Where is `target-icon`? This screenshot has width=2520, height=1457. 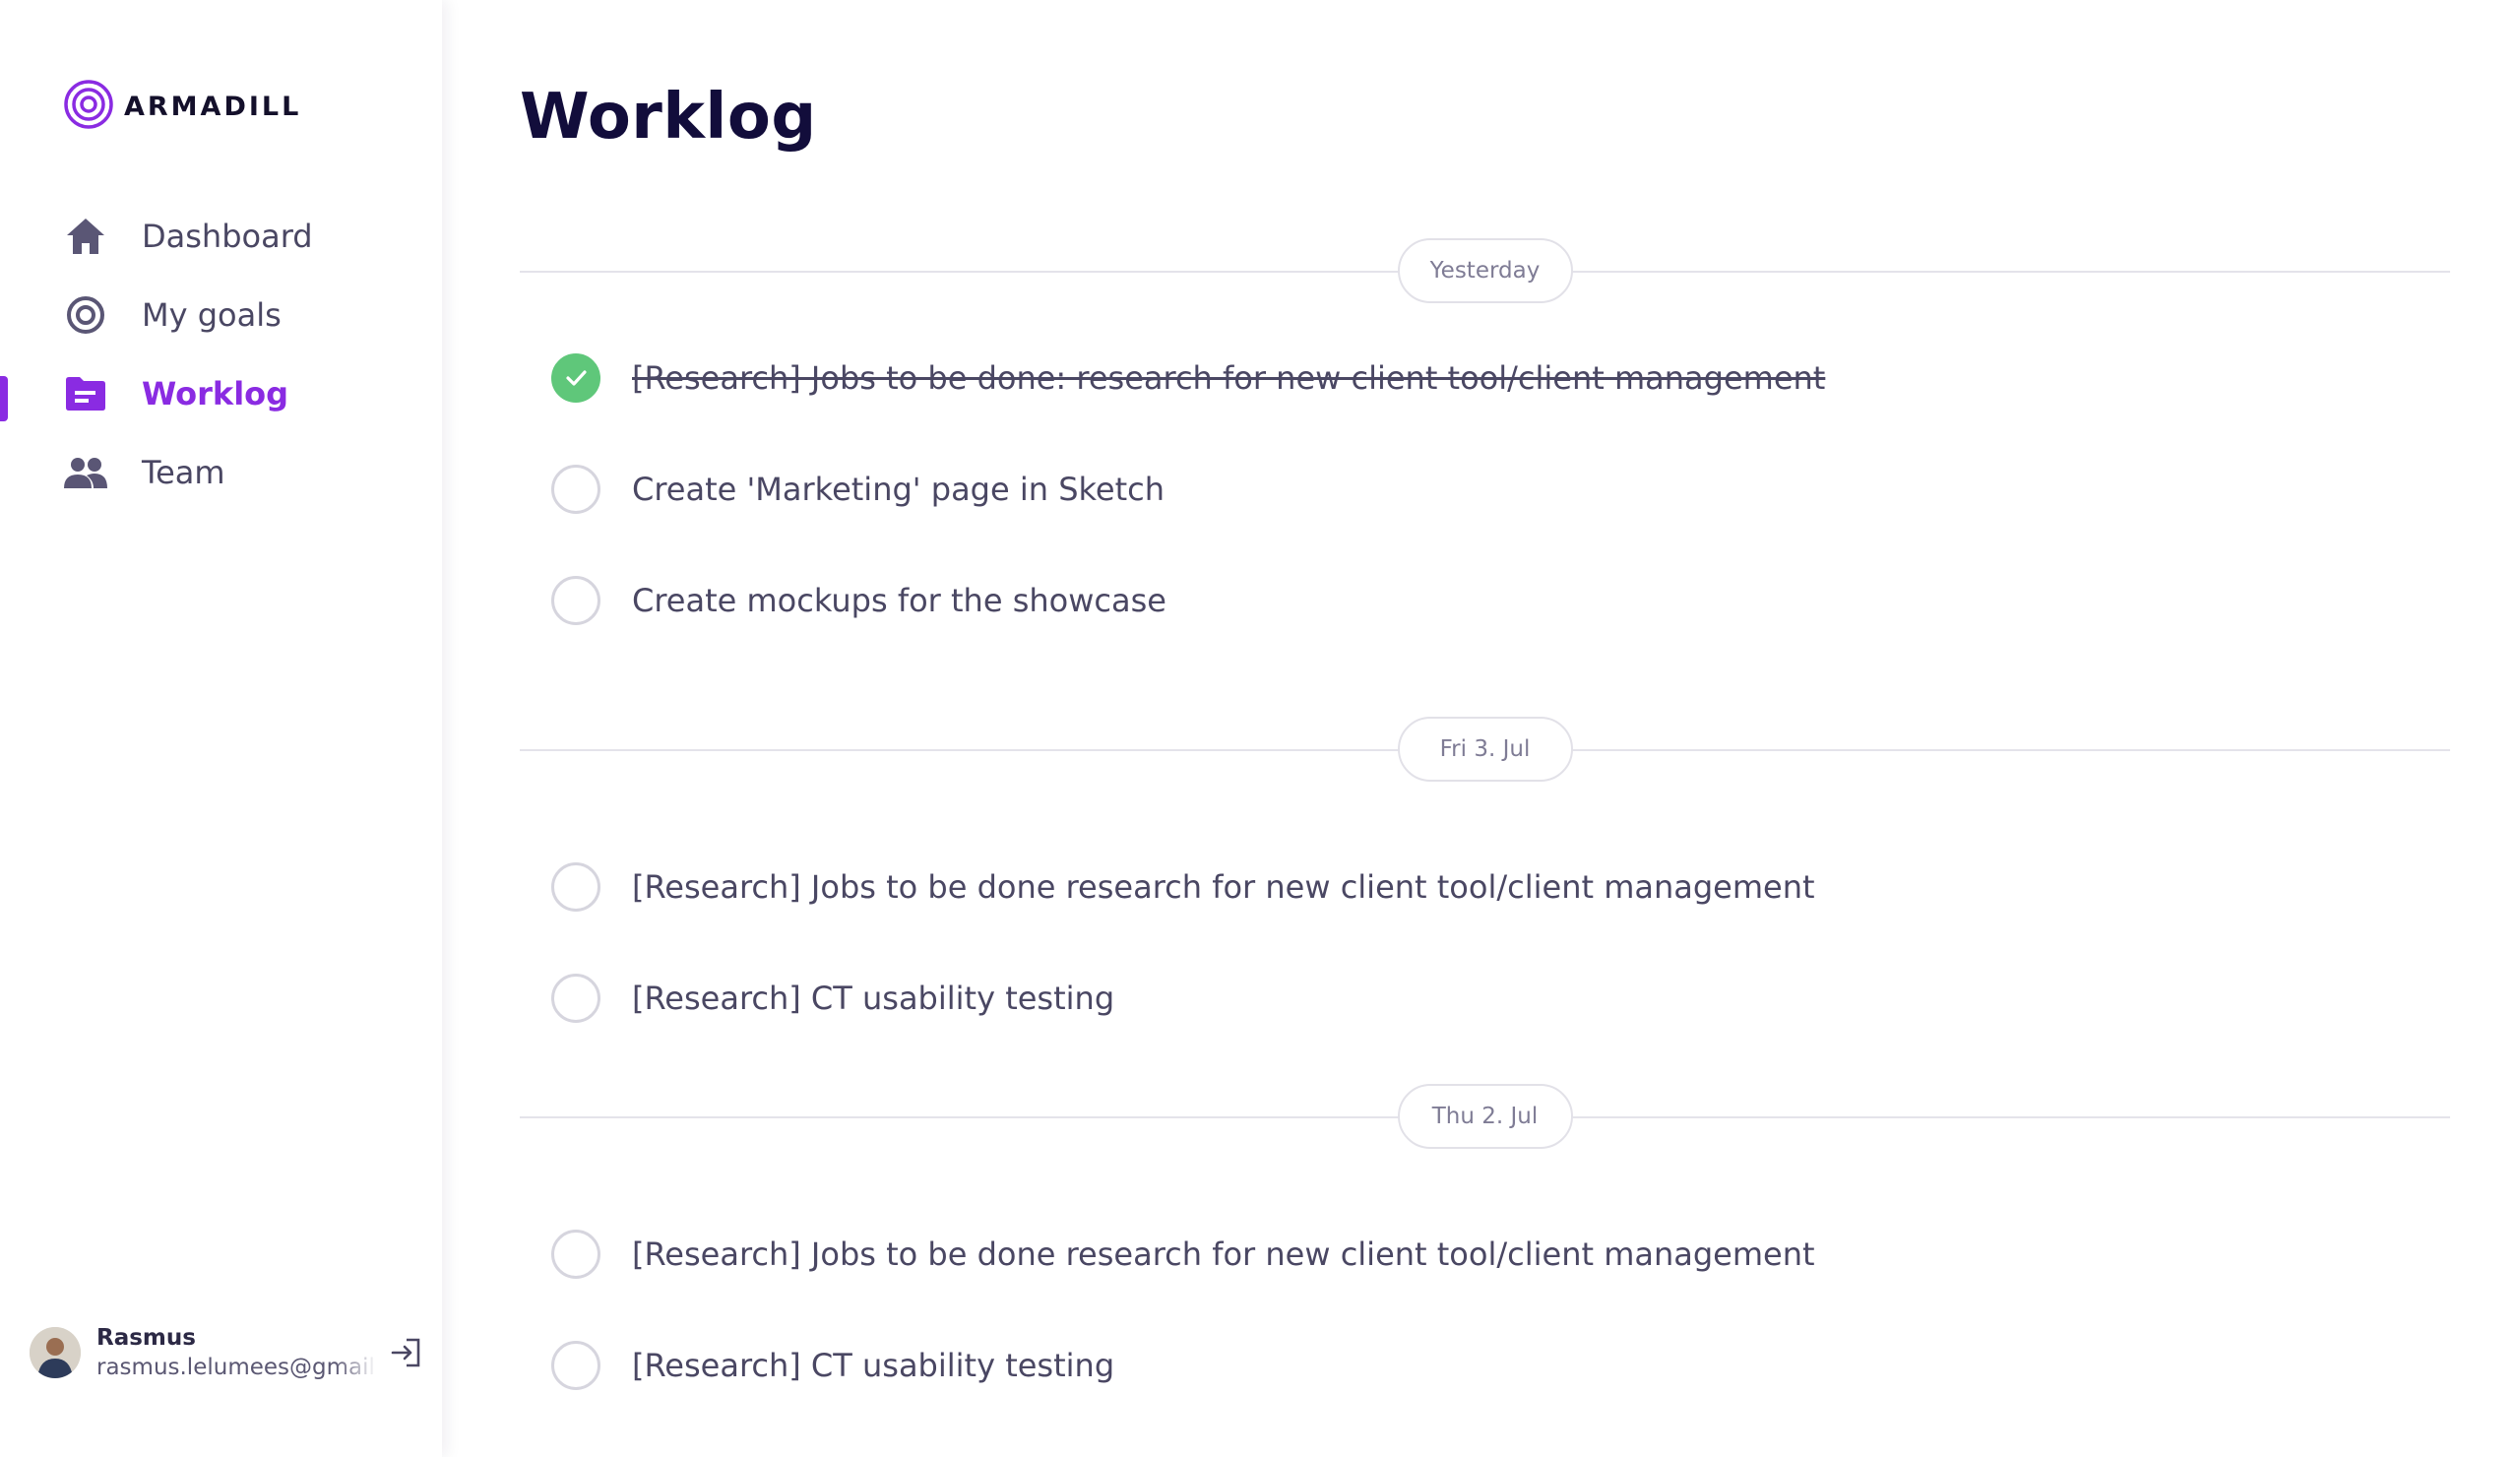
target-icon is located at coordinates (85, 315).